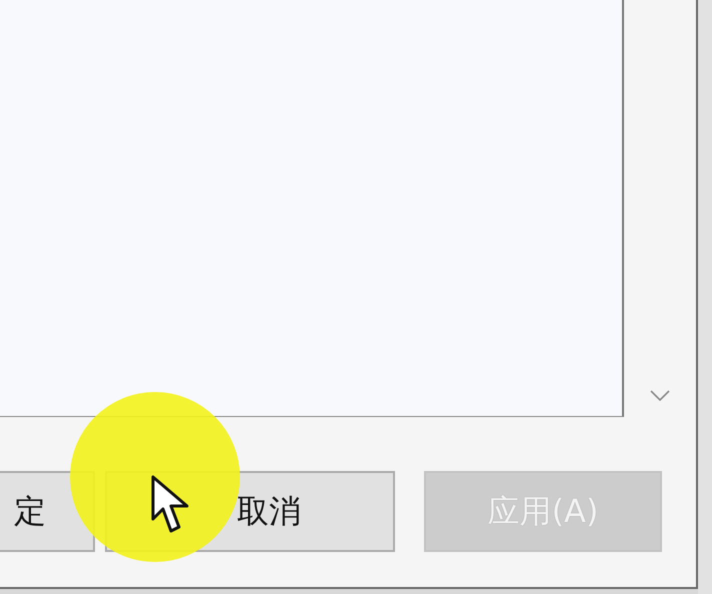  I want to click on cursor-icon, so click(171, 505).